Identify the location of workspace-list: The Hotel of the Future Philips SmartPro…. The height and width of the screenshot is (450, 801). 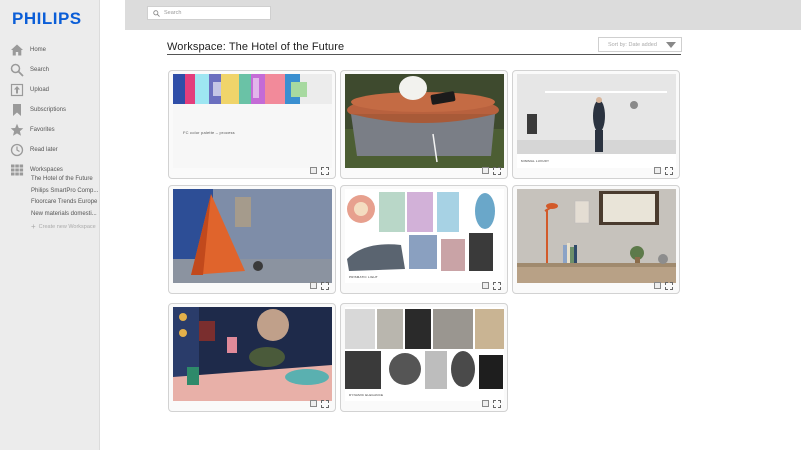
(50, 203).